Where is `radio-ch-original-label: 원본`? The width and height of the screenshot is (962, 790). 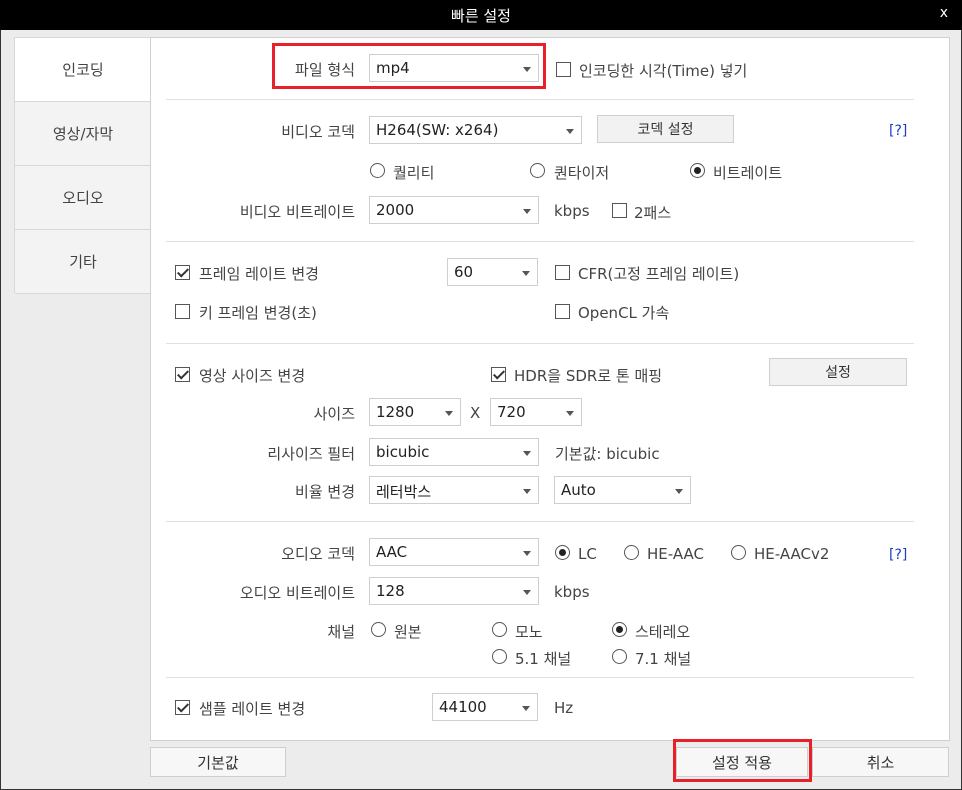 radio-ch-original-label: 원본 is located at coordinates (408, 632).